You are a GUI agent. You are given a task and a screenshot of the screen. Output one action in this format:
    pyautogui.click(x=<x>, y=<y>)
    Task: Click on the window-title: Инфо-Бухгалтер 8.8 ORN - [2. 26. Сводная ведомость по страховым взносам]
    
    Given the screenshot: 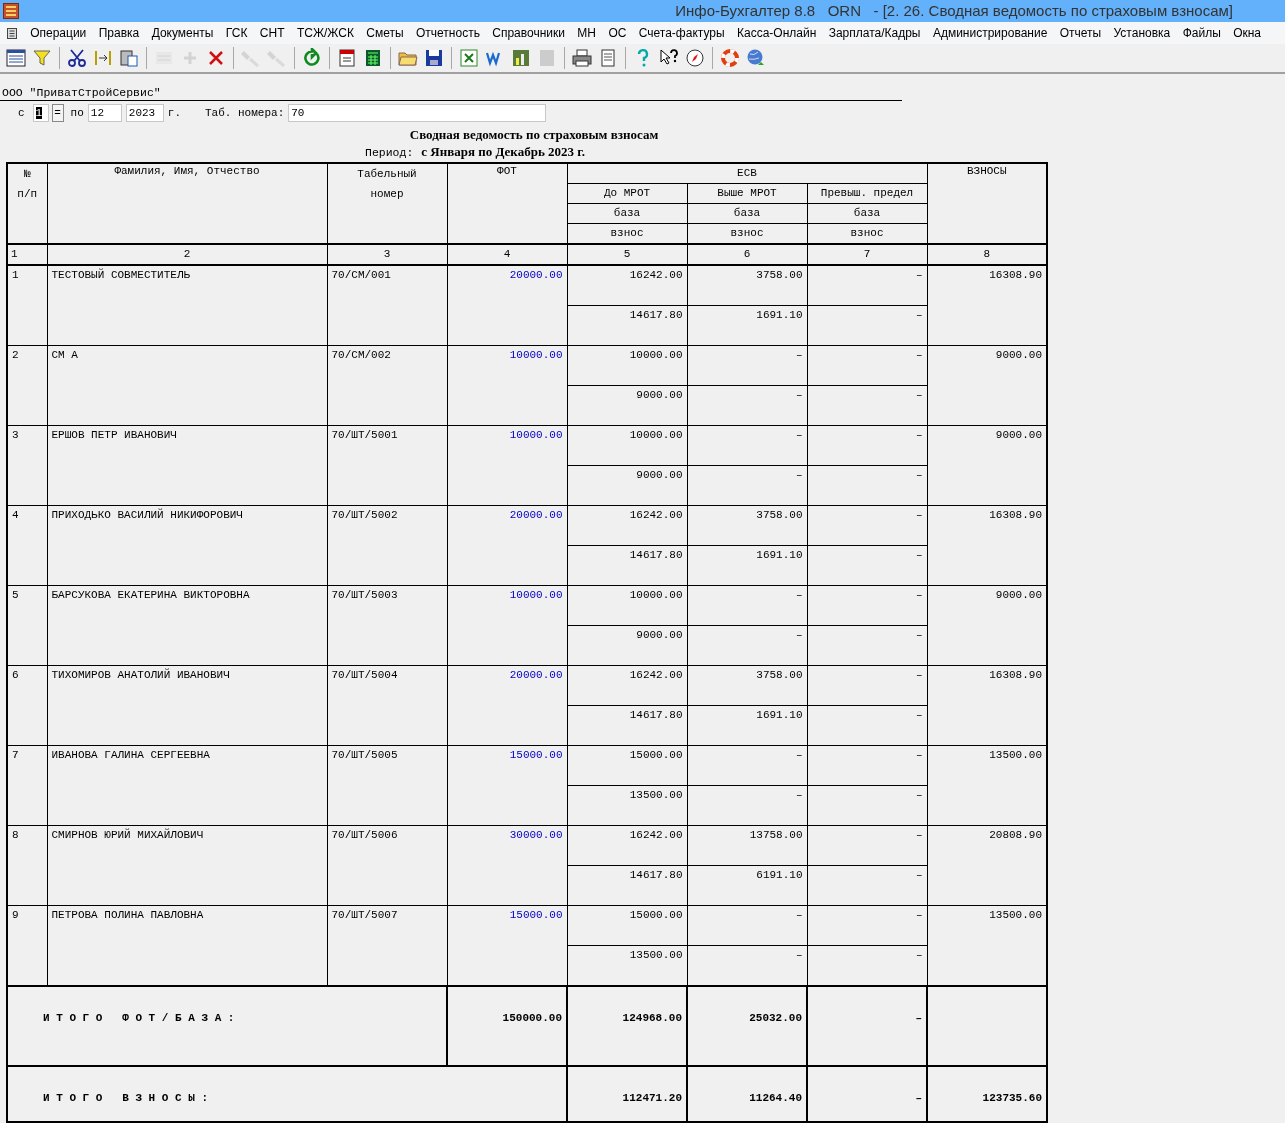 What is the action you would take?
    pyautogui.click(x=954, y=10)
    